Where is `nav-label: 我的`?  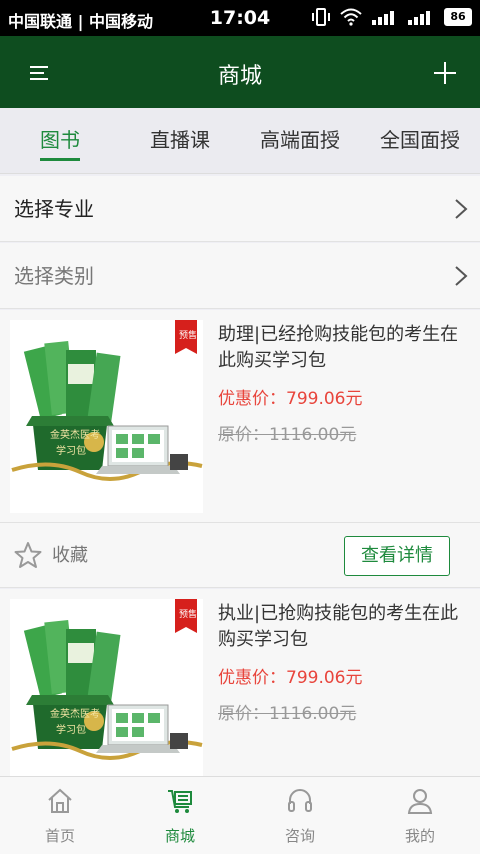 nav-label: 我的 is located at coordinates (419, 836).